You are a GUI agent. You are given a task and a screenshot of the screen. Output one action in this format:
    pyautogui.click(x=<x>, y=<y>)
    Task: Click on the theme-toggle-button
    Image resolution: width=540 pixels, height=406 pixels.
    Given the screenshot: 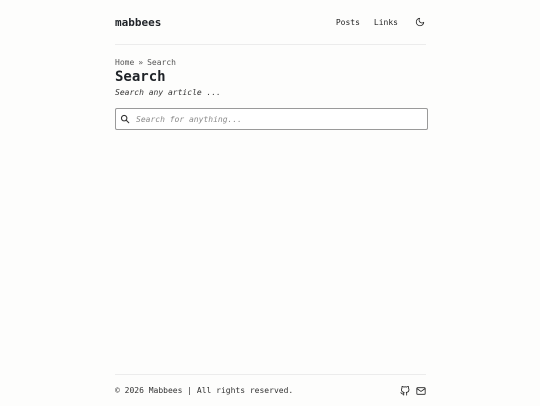 What is the action you would take?
    pyautogui.click(x=420, y=22)
    